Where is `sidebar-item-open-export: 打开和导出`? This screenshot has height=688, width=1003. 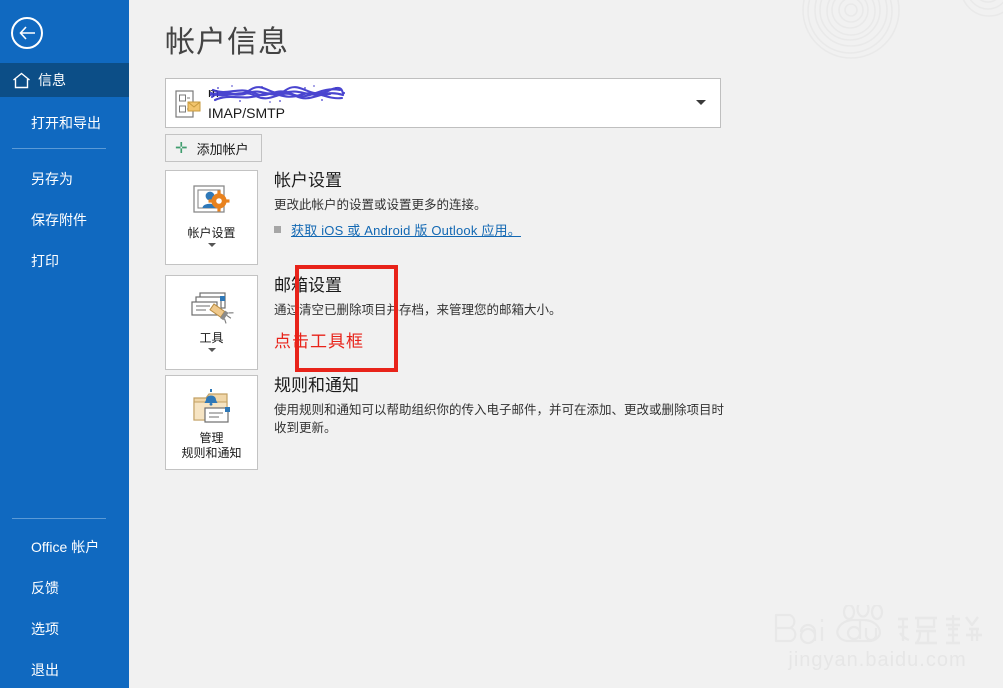 sidebar-item-open-export: 打开和导出 is located at coordinates (64, 123).